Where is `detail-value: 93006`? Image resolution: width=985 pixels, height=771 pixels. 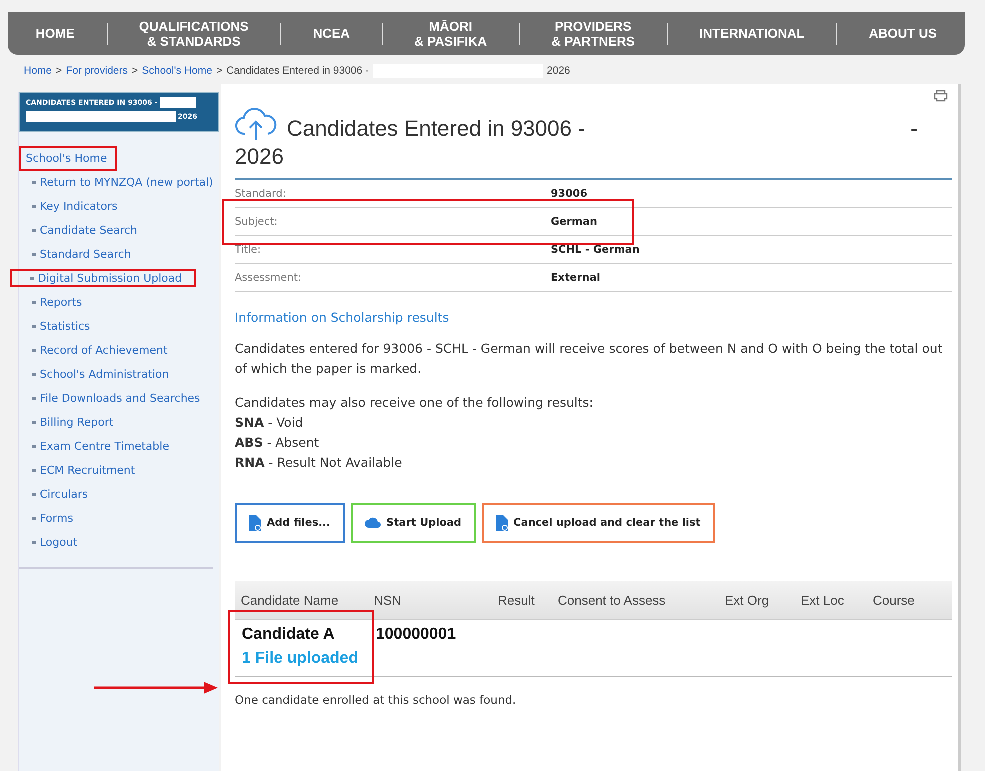 detail-value: 93006 is located at coordinates (569, 194).